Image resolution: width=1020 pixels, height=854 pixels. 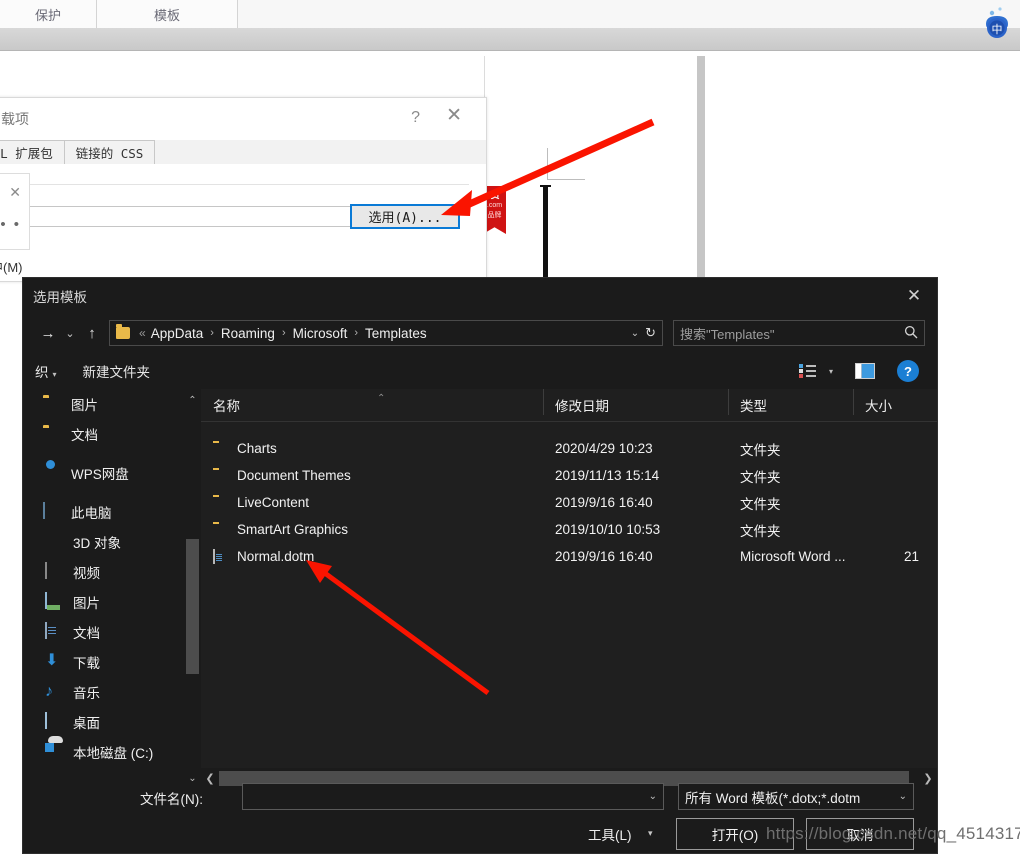 What do you see at coordinates (112, 752) in the screenshot?
I see `sidebar-item-local-disk-c: 本地磁盘 (C:)` at bounding box center [112, 752].